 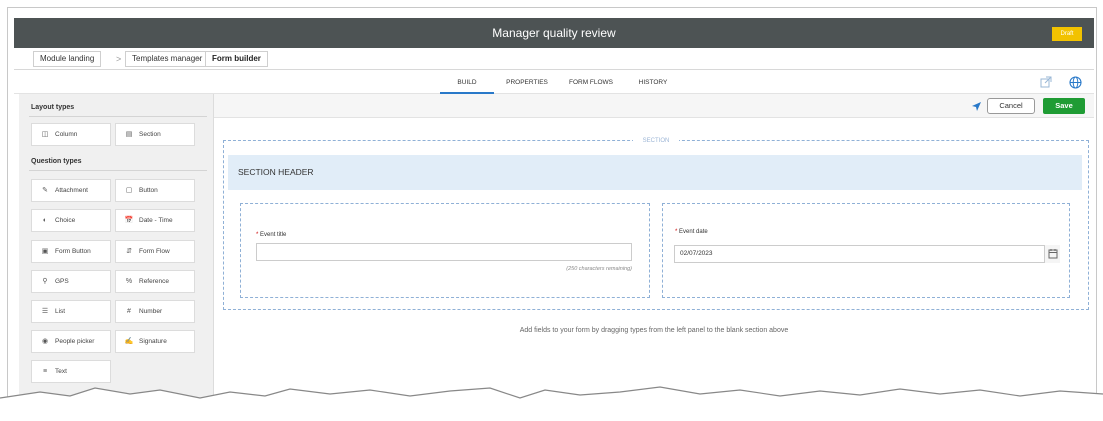 What do you see at coordinates (45, 341) in the screenshot?
I see `person-icon: ◉` at bounding box center [45, 341].